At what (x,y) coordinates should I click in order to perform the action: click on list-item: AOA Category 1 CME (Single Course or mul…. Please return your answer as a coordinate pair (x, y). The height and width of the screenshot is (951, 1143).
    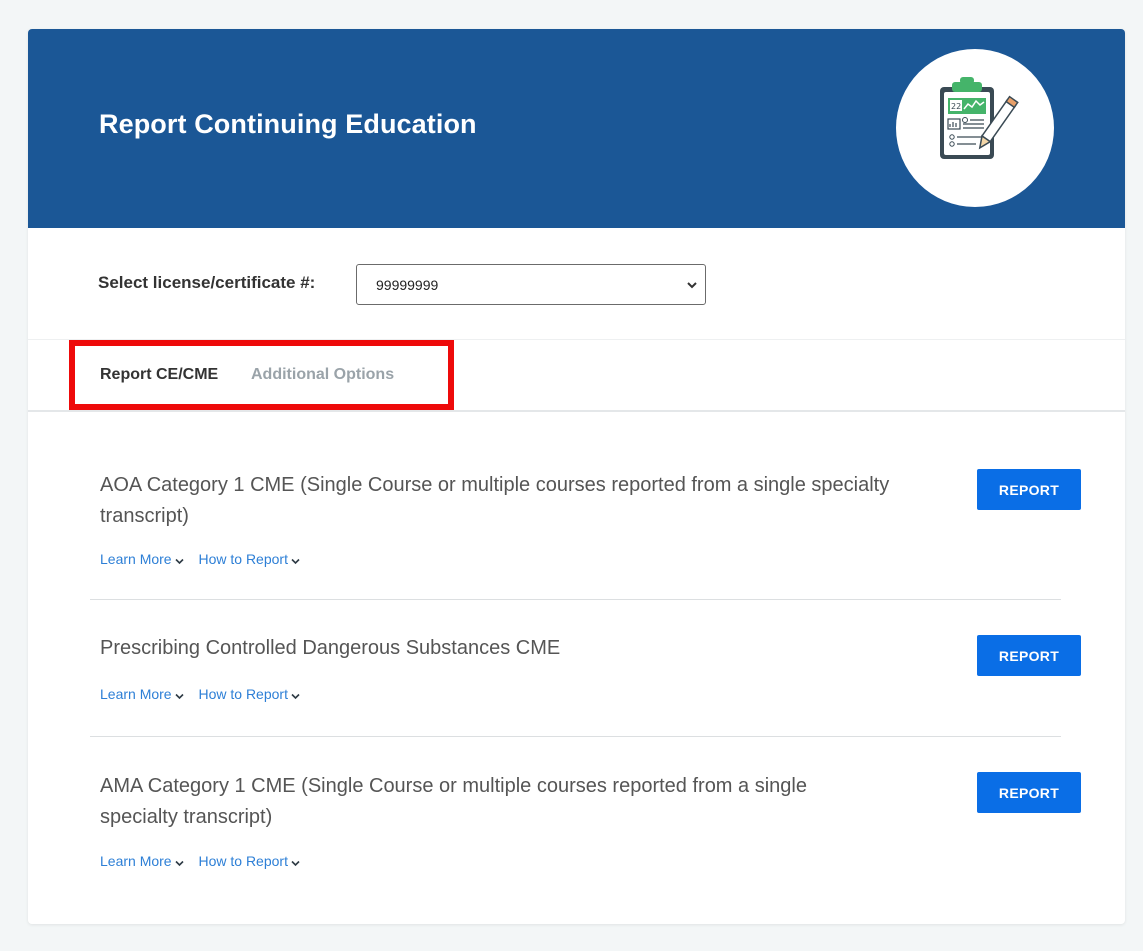
    Looking at the image, I should click on (585, 526).